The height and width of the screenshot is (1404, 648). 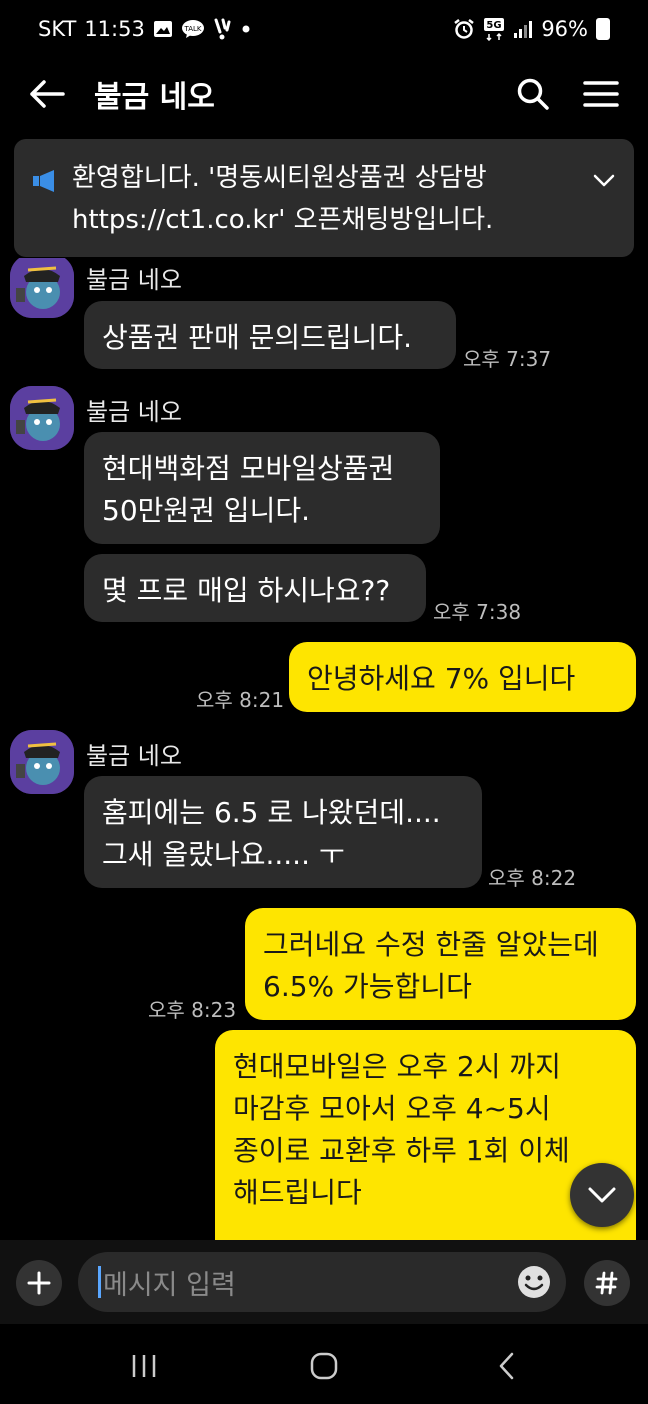 I want to click on back-button, so click(x=47, y=94).